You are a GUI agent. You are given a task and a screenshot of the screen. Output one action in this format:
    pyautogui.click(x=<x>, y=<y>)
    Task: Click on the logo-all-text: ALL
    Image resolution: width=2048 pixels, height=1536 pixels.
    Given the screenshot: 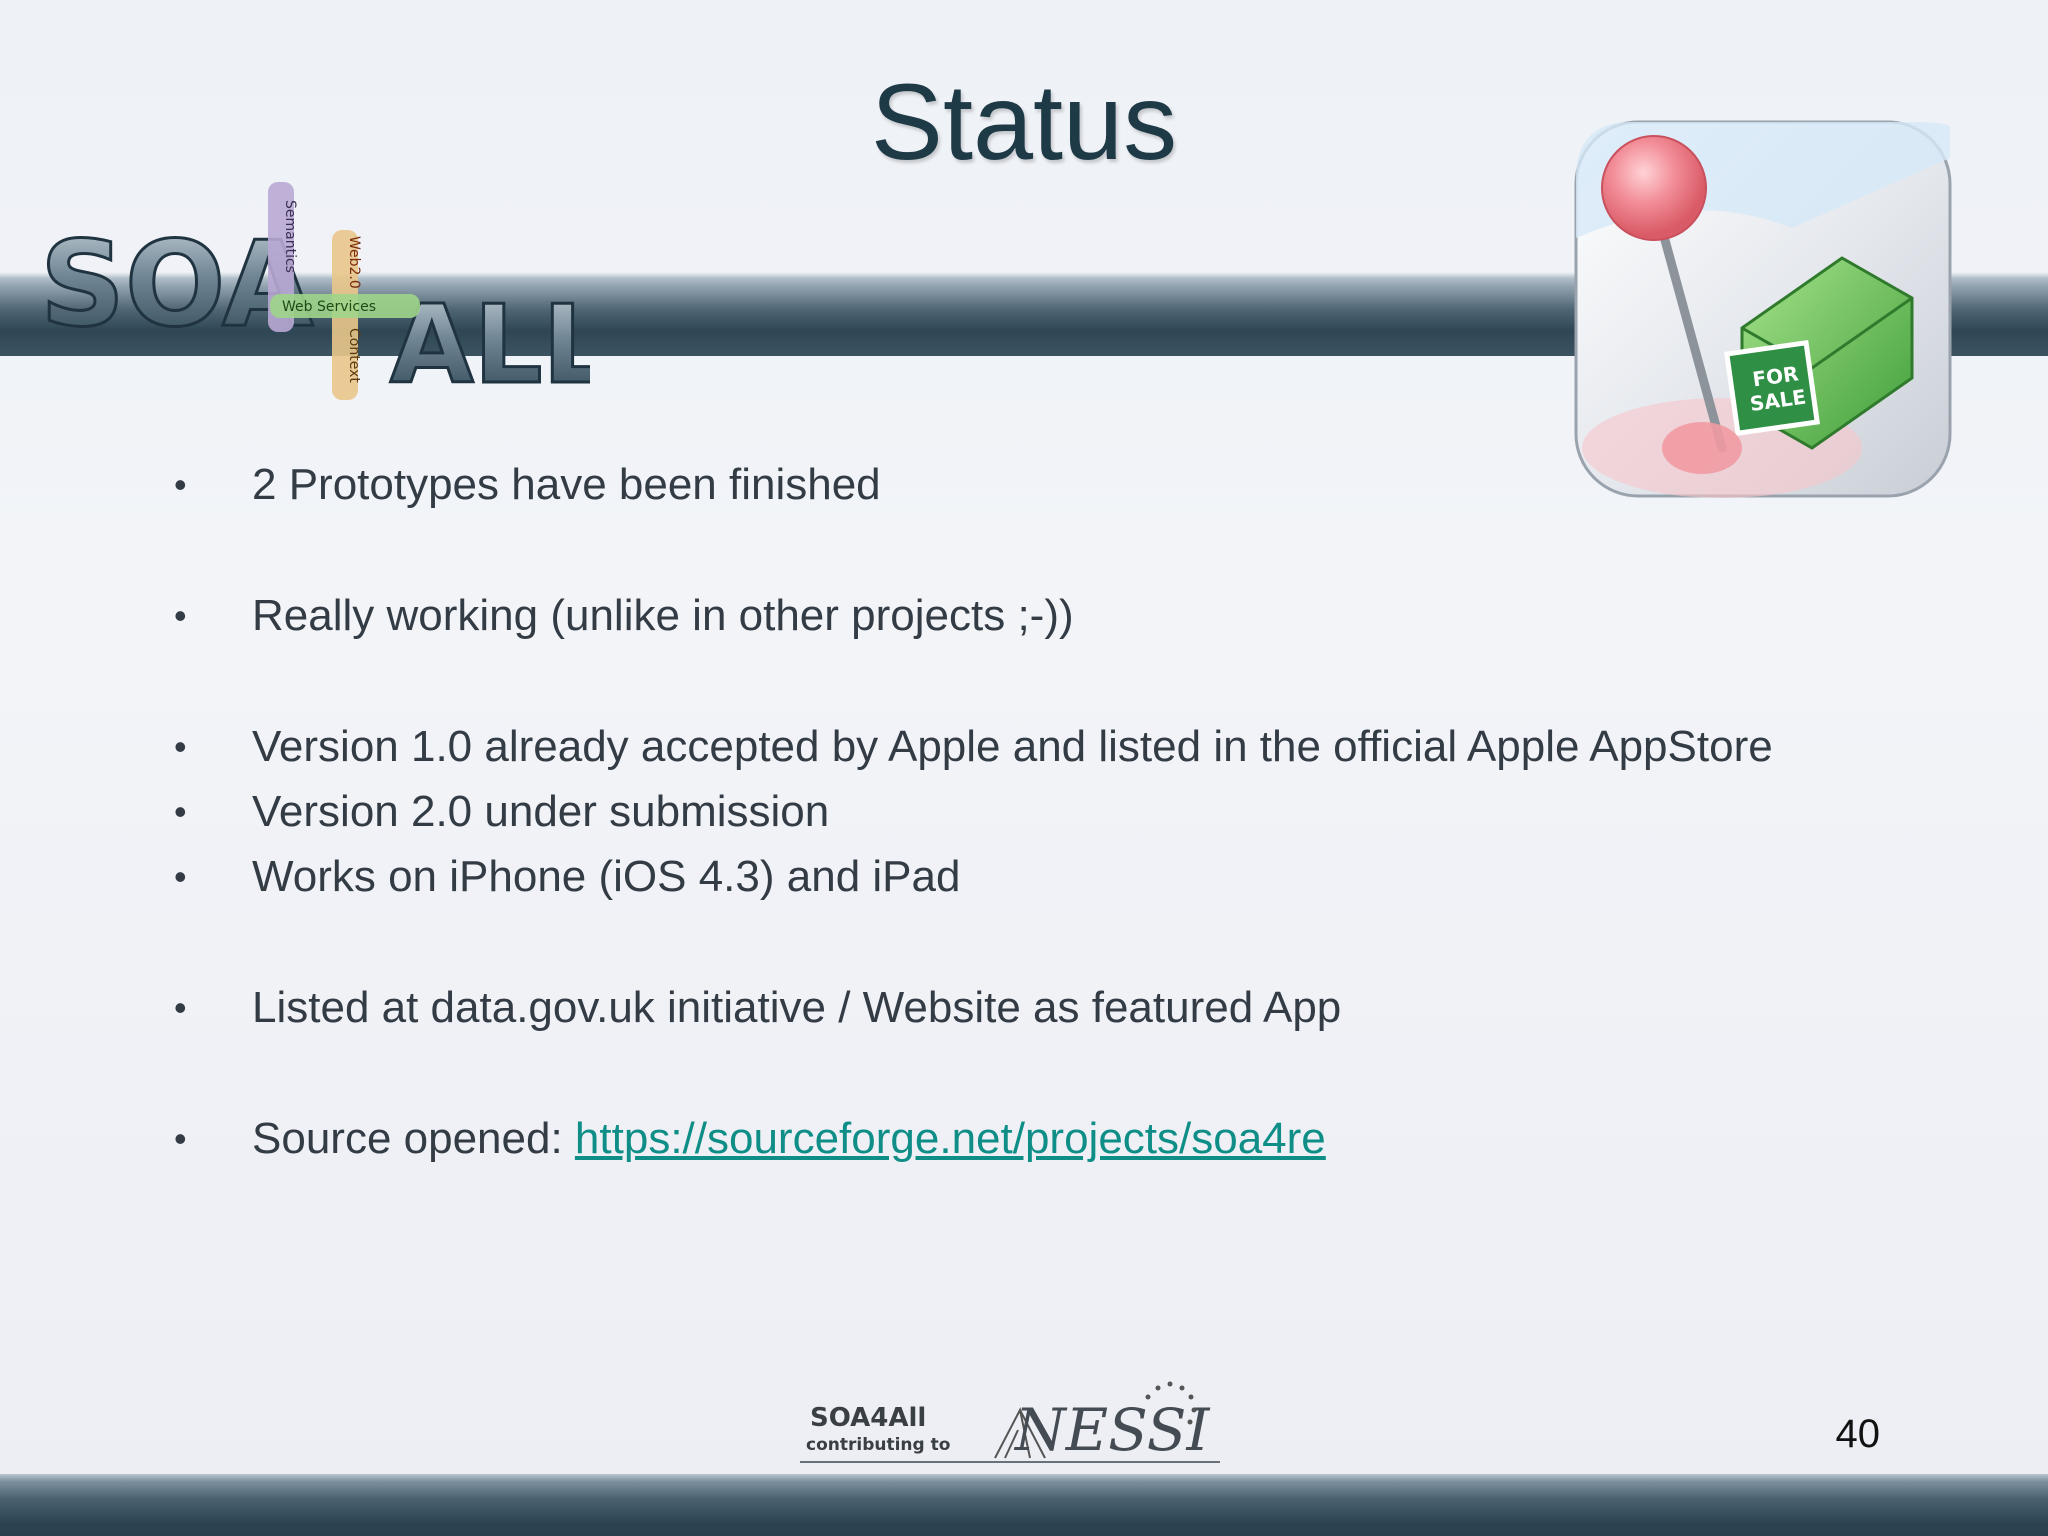 What is the action you would take?
    pyautogui.click(x=490, y=341)
    